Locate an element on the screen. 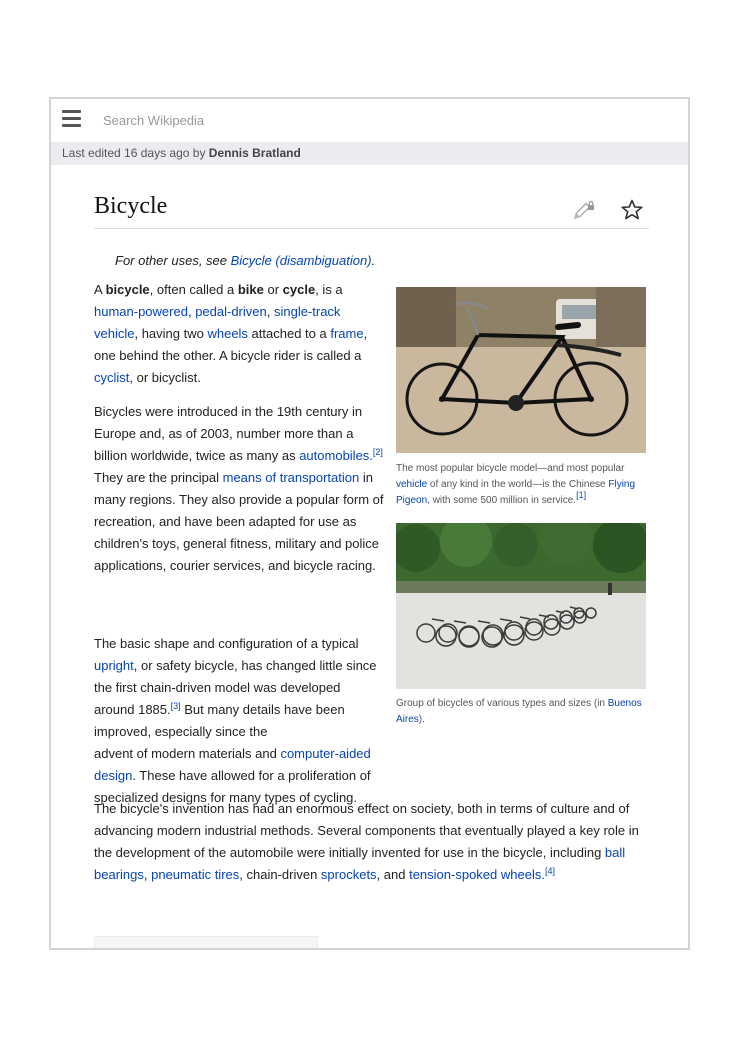 This screenshot has height=1046, width=738. top-bar is located at coordinates (369, 120).